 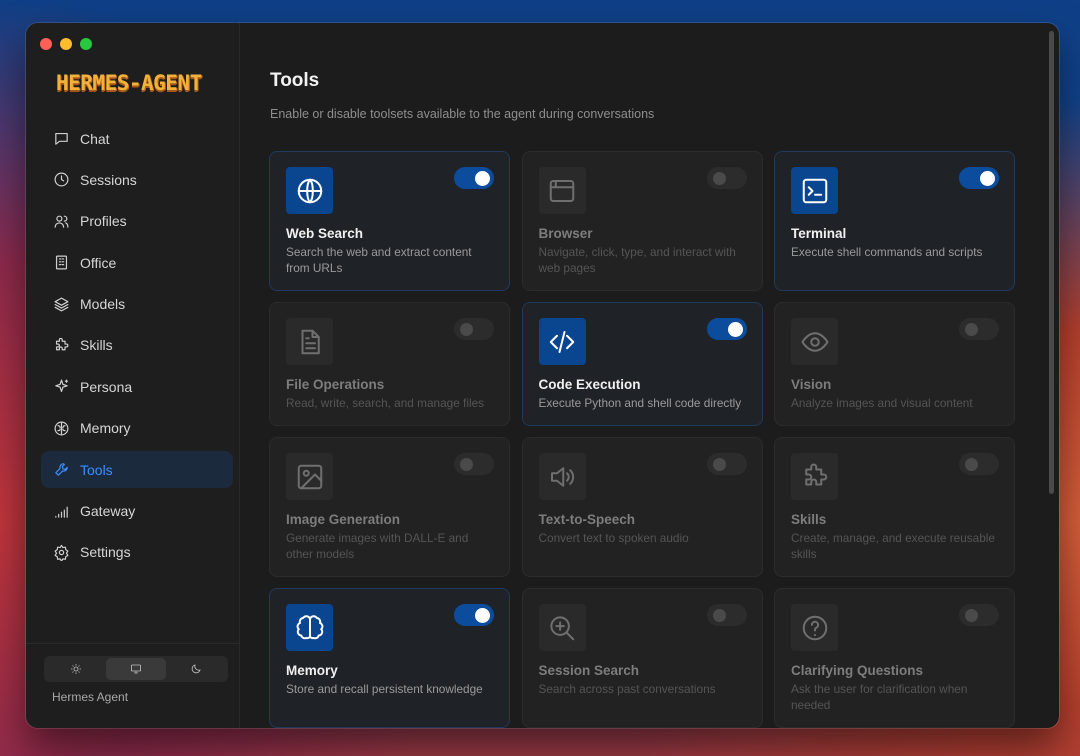 What do you see at coordinates (103, 221) in the screenshot?
I see `sidebar-item-label: Profiles` at bounding box center [103, 221].